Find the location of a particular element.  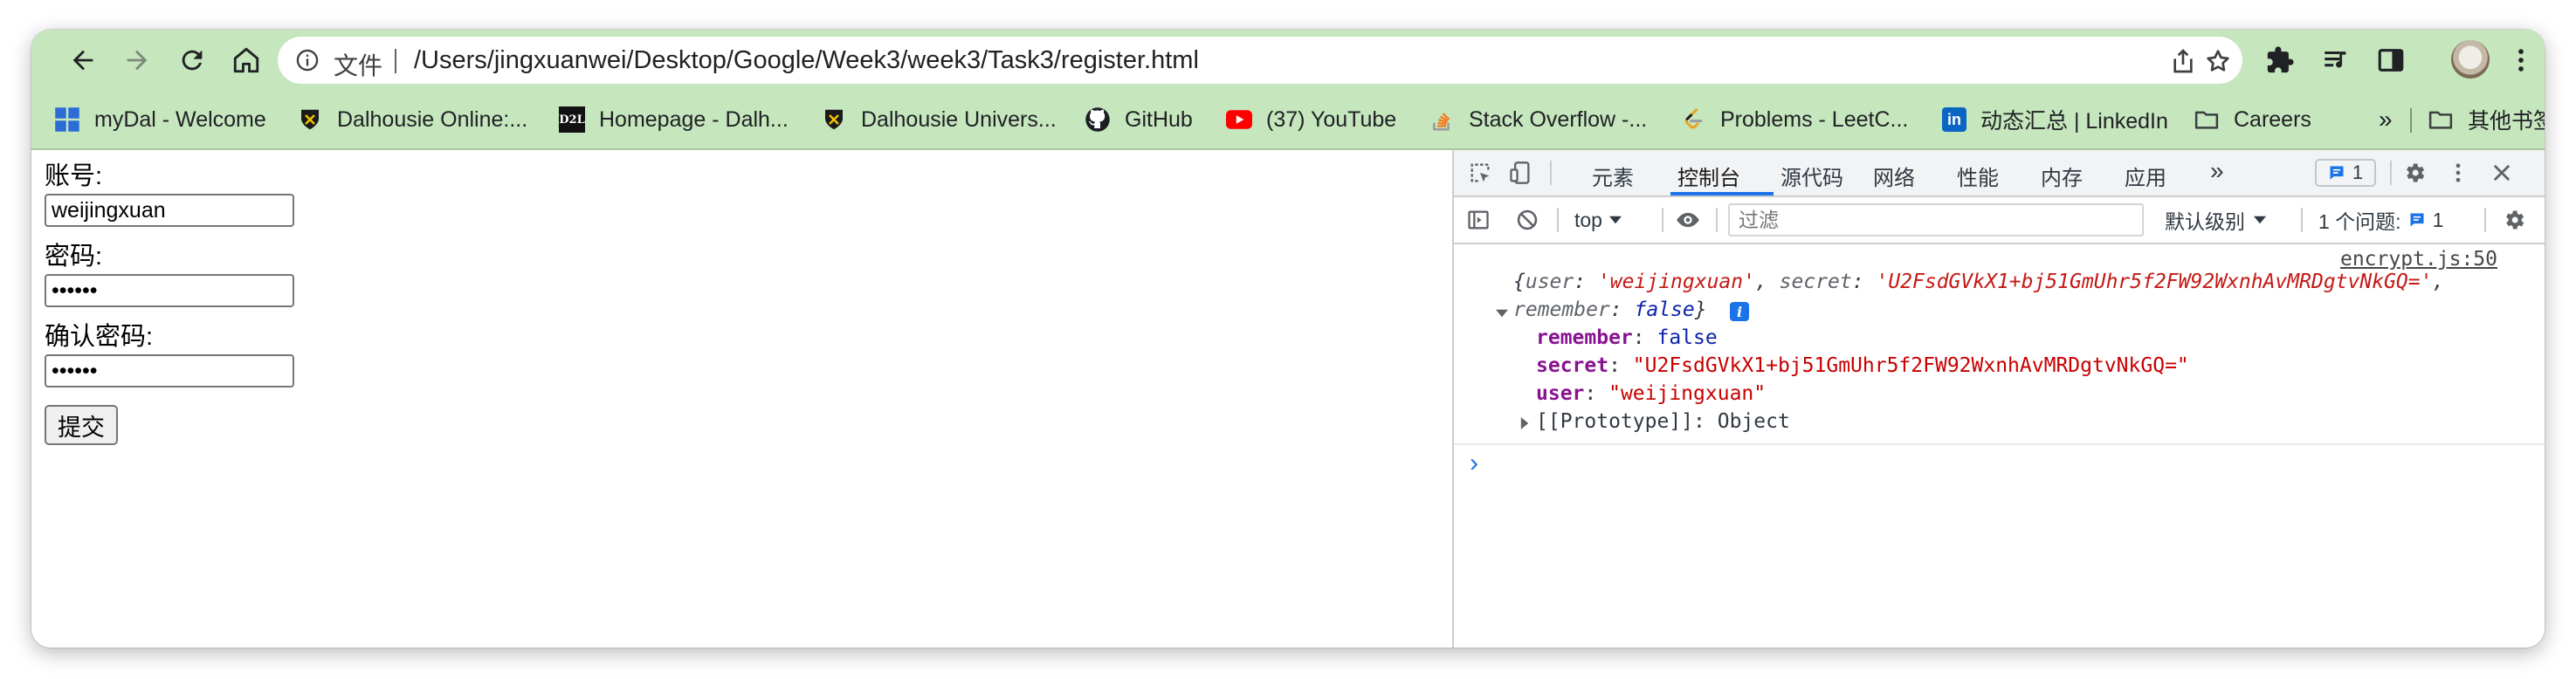

sidebar-toggle-icon is located at coordinates (1478, 220).